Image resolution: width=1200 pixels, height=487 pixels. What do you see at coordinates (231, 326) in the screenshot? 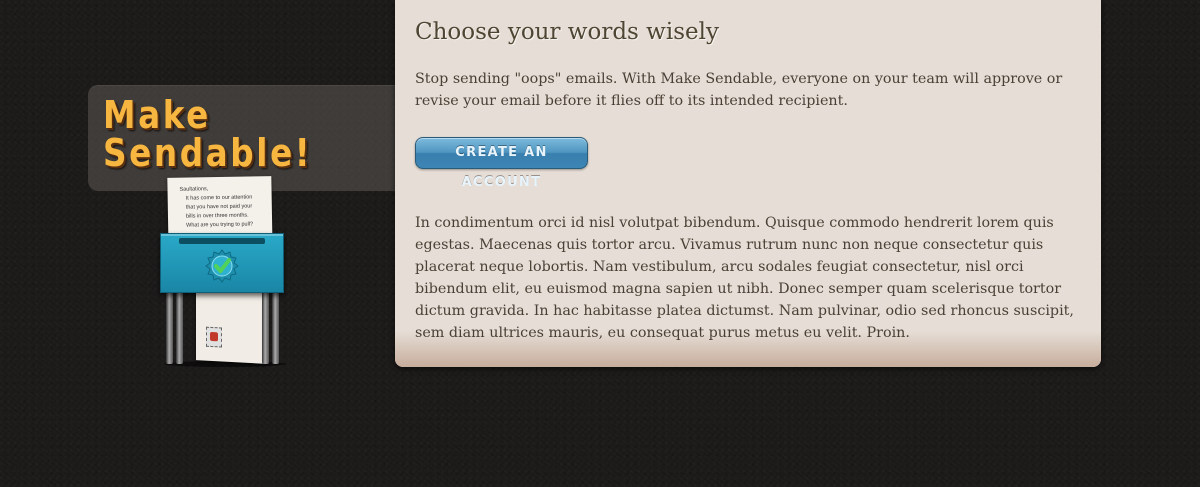
I see `letter-exiting` at bounding box center [231, 326].